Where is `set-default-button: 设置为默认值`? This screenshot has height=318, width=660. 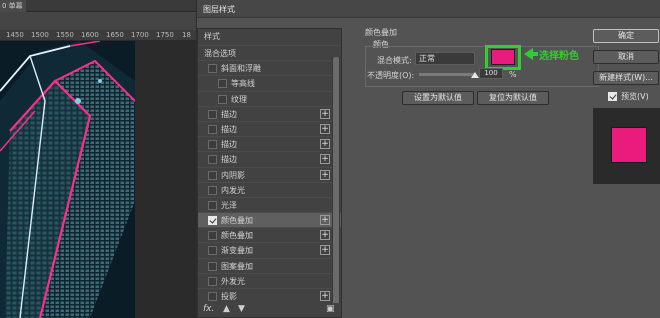
set-default-button: 设置为默认值 is located at coordinates (438, 98).